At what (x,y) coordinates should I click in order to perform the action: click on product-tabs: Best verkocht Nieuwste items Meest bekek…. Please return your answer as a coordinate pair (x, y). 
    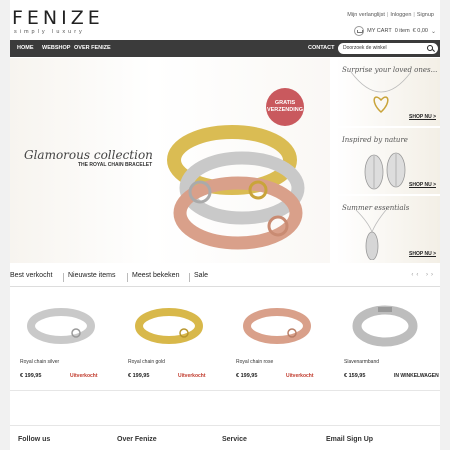
    Looking at the image, I should click on (225, 278).